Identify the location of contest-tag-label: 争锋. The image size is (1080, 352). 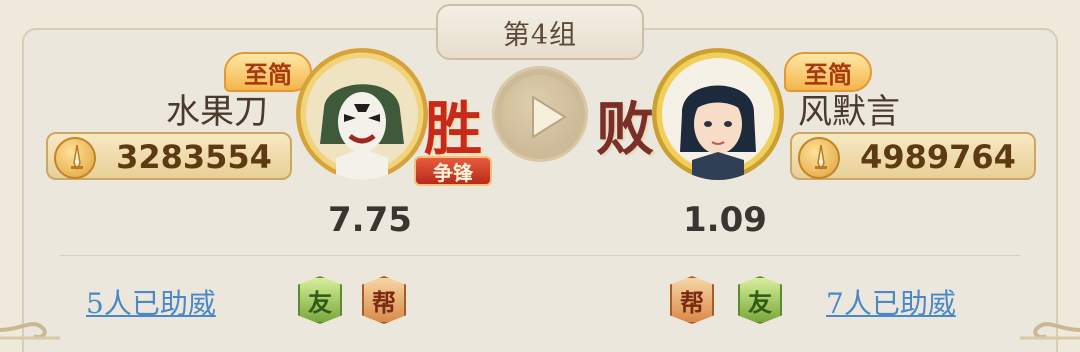
(453, 172).